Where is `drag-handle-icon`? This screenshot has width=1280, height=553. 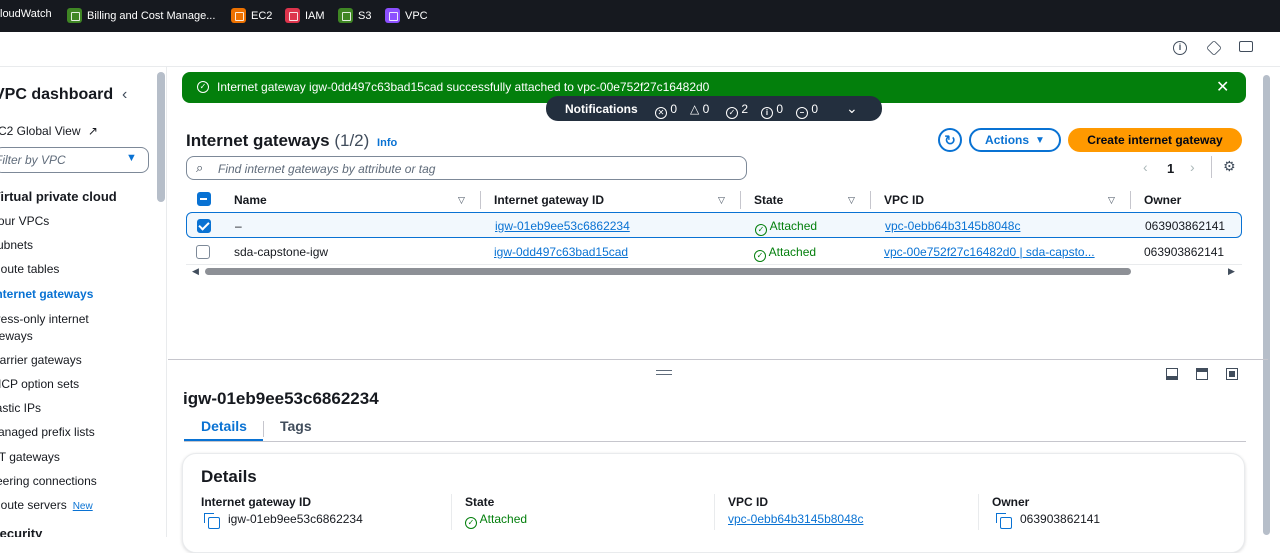
drag-handle-icon is located at coordinates (664, 372).